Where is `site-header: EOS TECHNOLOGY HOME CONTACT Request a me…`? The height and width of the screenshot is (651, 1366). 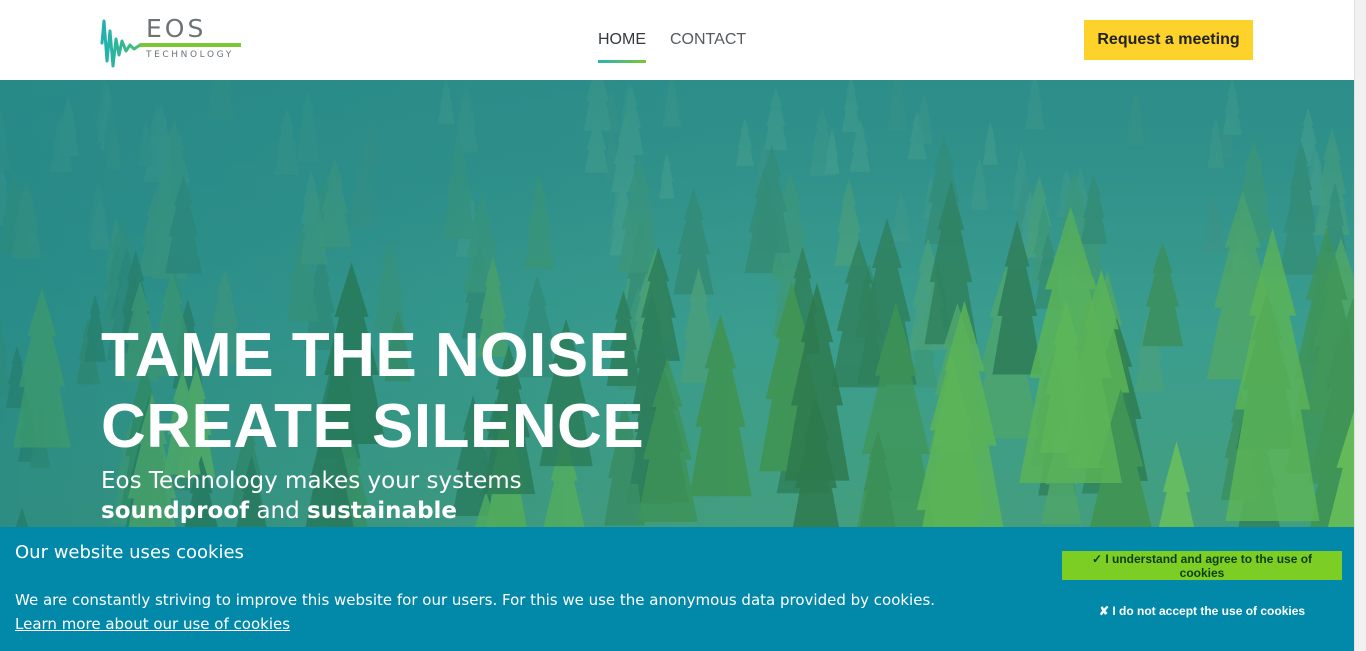
site-header: EOS TECHNOLOGY HOME CONTACT Request a me… is located at coordinates (677, 40).